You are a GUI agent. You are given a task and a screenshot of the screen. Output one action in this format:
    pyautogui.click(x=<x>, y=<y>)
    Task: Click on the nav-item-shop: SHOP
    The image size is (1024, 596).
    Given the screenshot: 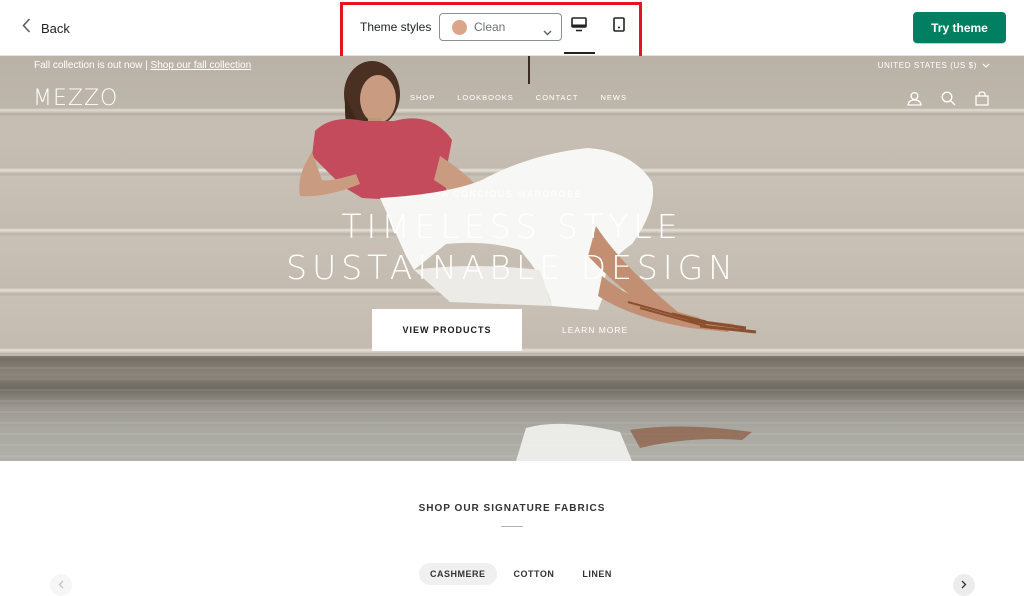 What is the action you would take?
    pyautogui.click(x=422, y=97)
    